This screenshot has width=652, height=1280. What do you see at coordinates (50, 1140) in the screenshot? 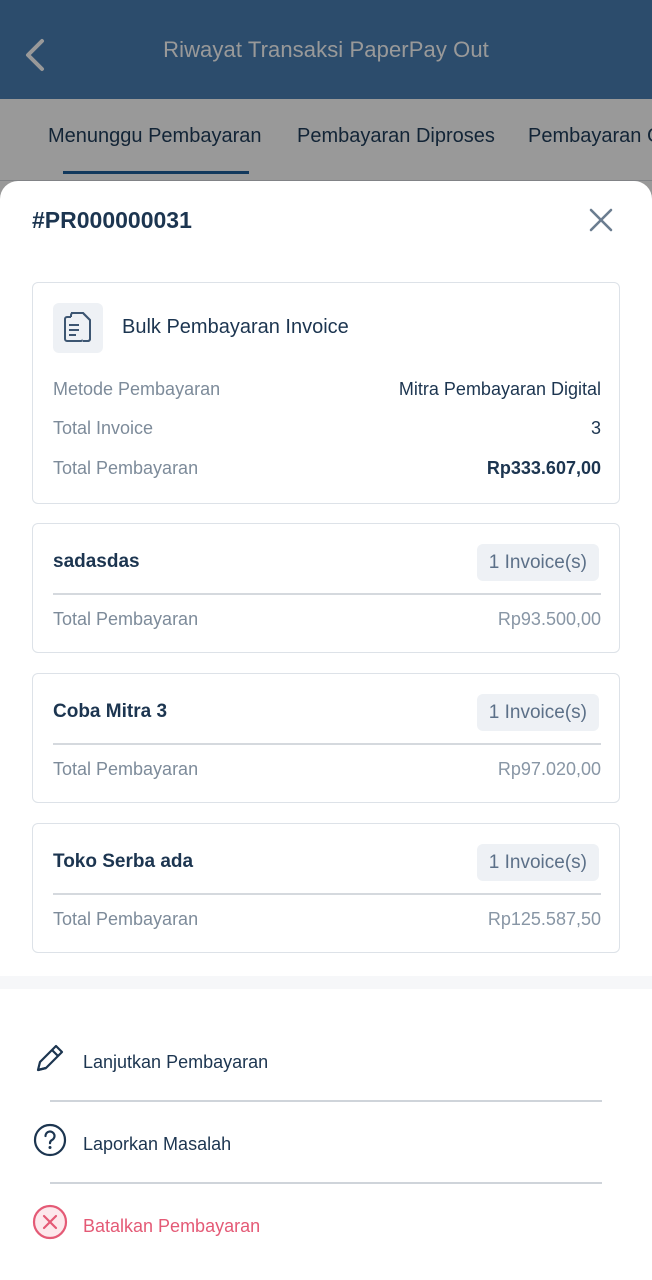
I see `help-circle-icon` at bounding box center [50, 1140].